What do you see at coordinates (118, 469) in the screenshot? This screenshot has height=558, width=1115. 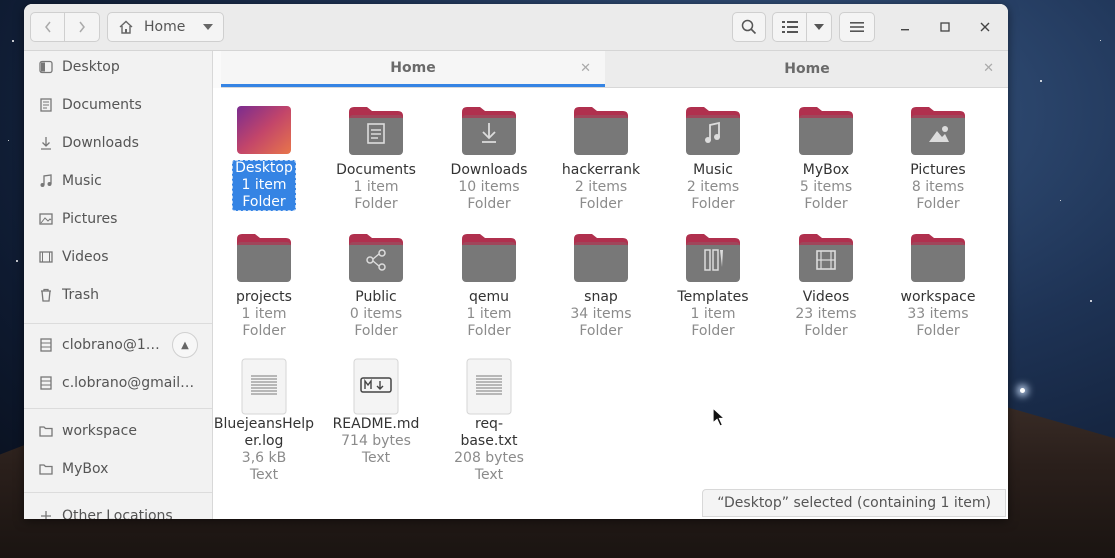 I see `sidebar-item-mybox: MyBox` at bounding box center [118, 469].